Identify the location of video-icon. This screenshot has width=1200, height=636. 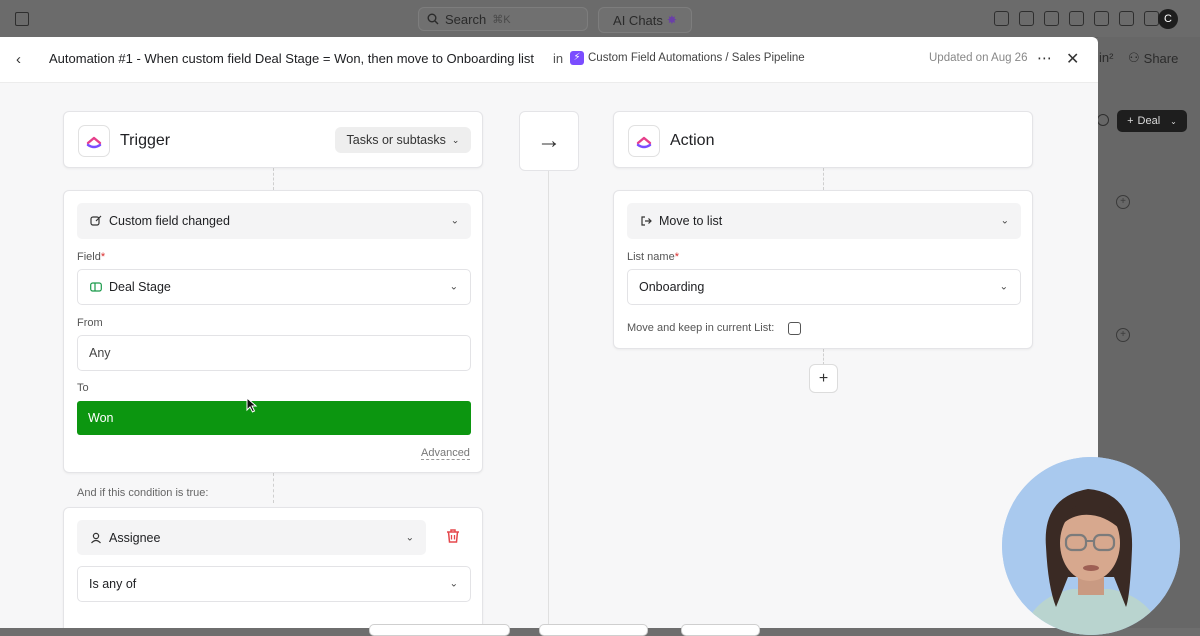
(1076, 18).